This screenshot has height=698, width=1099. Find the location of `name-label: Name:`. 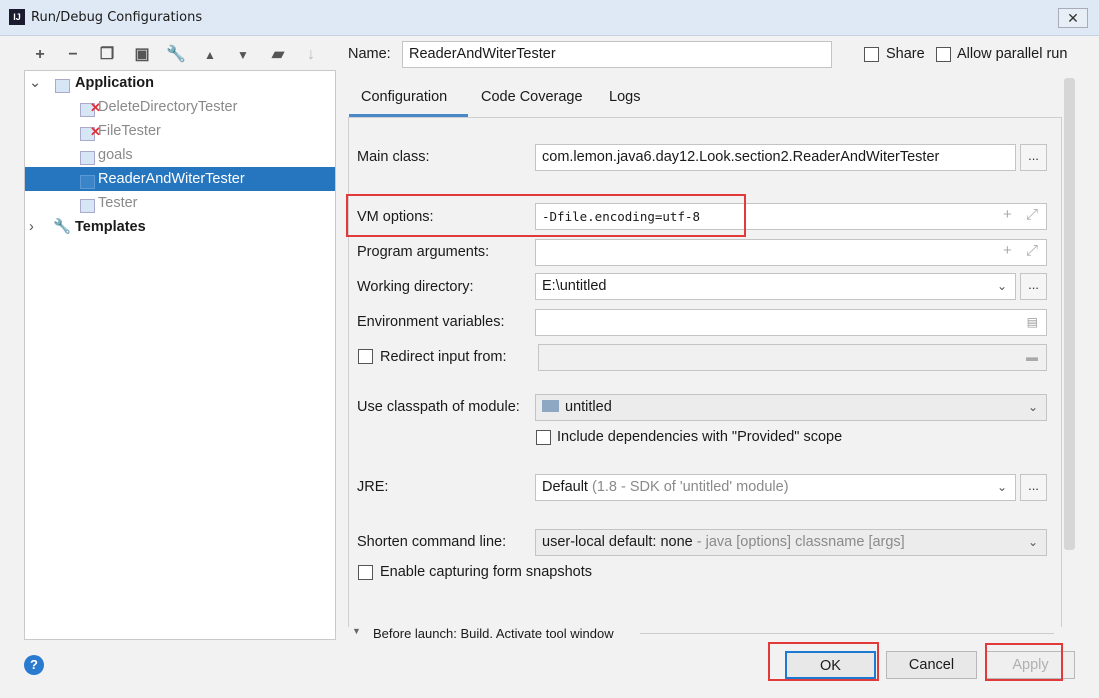

name-label: Name: is located at coordinates (369, 54).